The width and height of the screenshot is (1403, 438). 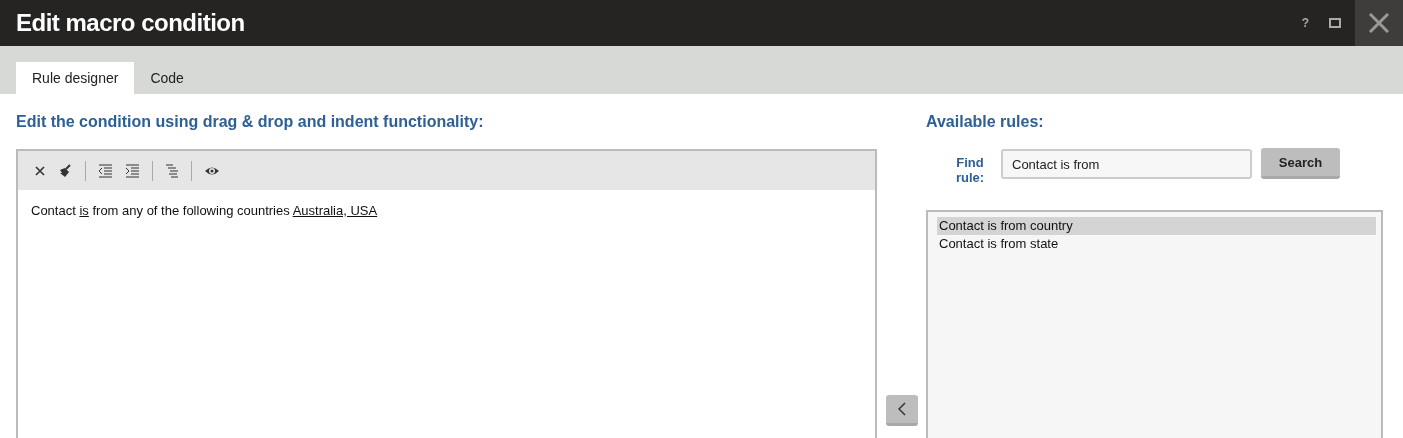 I want to click on tab: Code, so click(x=167, y=78).